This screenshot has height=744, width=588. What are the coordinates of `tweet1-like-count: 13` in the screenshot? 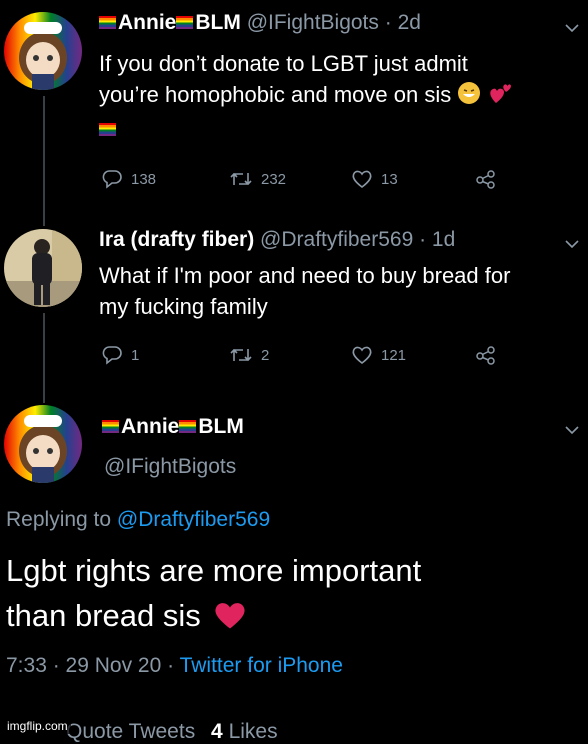 It's located at (389, 179).